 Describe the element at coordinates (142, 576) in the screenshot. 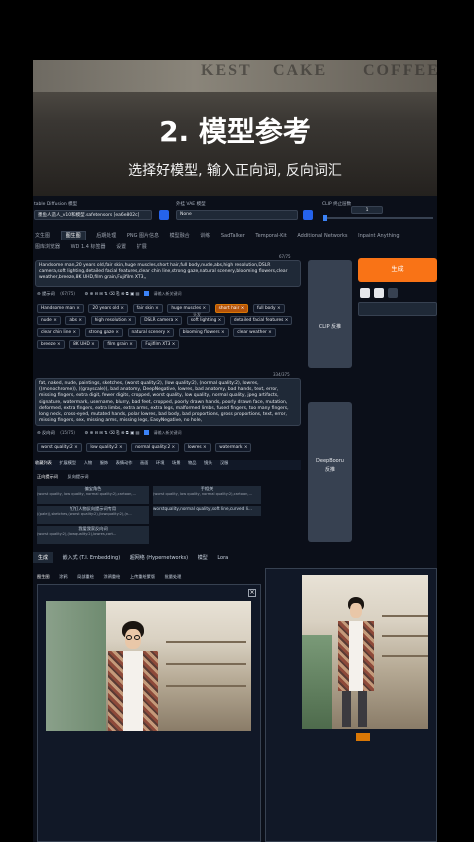

I see `img-tab-inpaint-upload: 上传重绘蒙版` at that location.